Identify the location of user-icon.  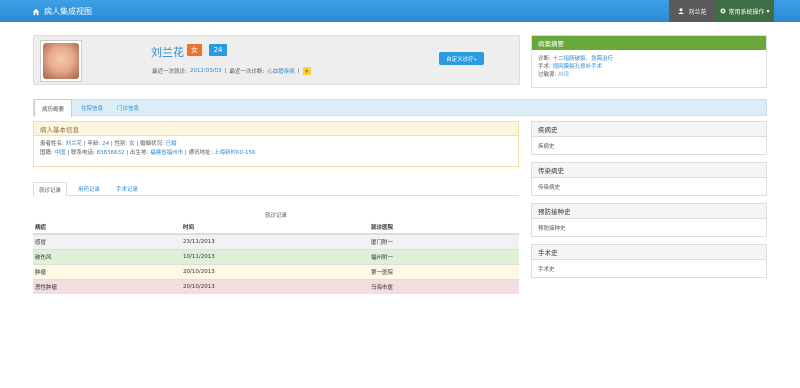
(681, 11).